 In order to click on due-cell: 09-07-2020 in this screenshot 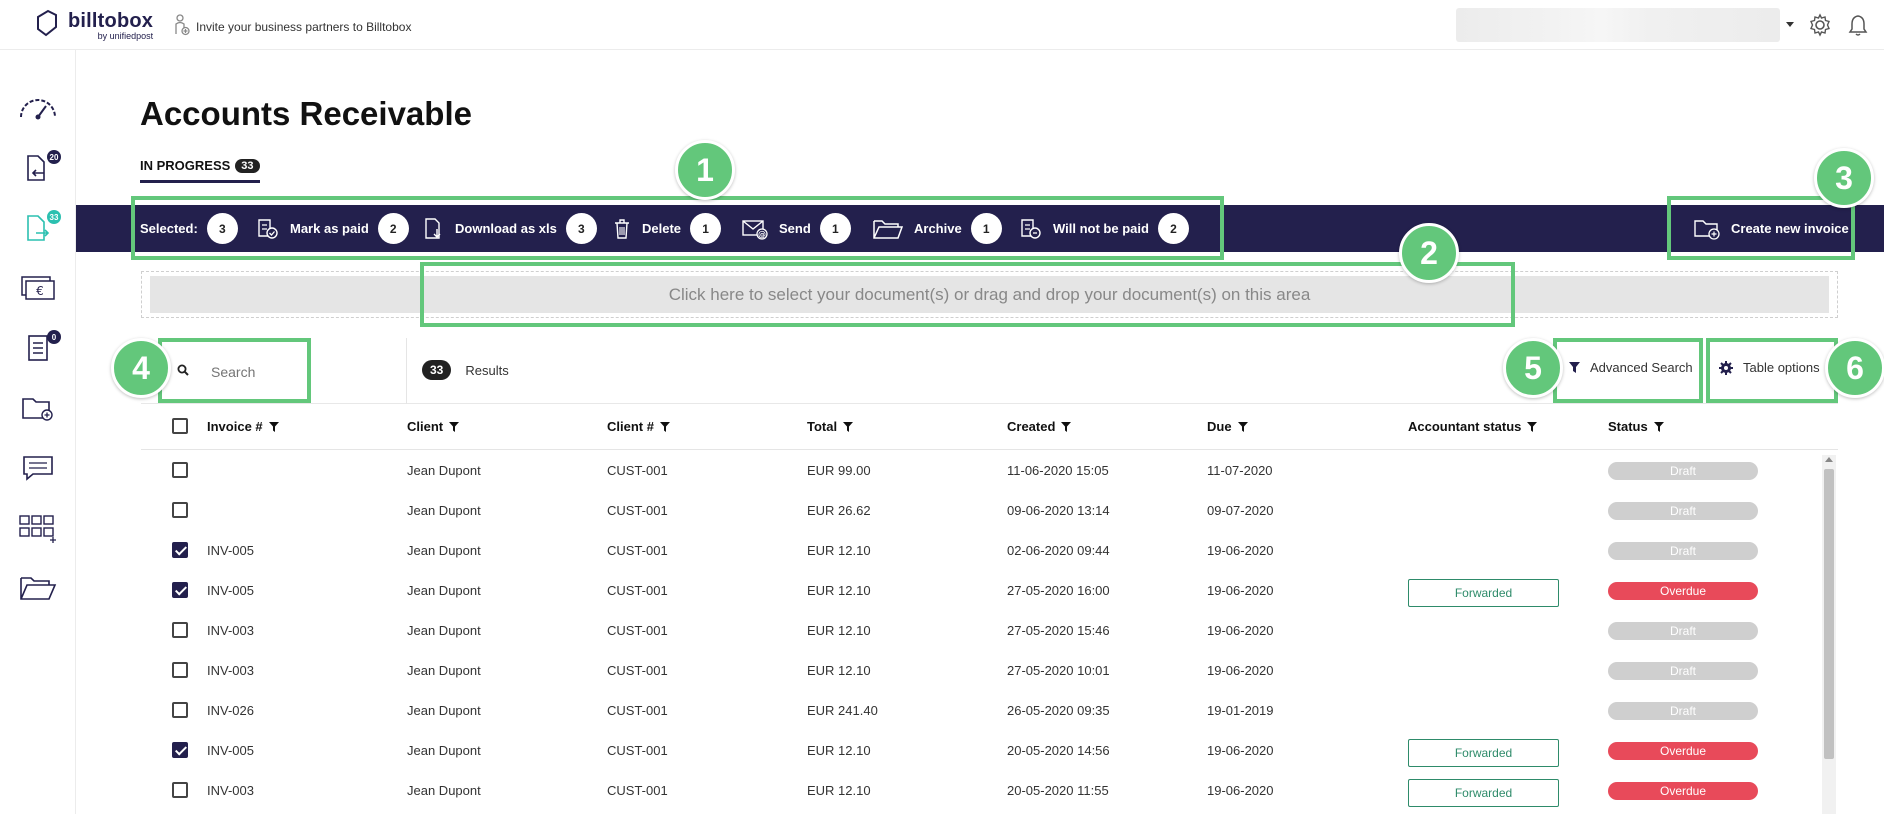, I will do `click(1240, 510)`.